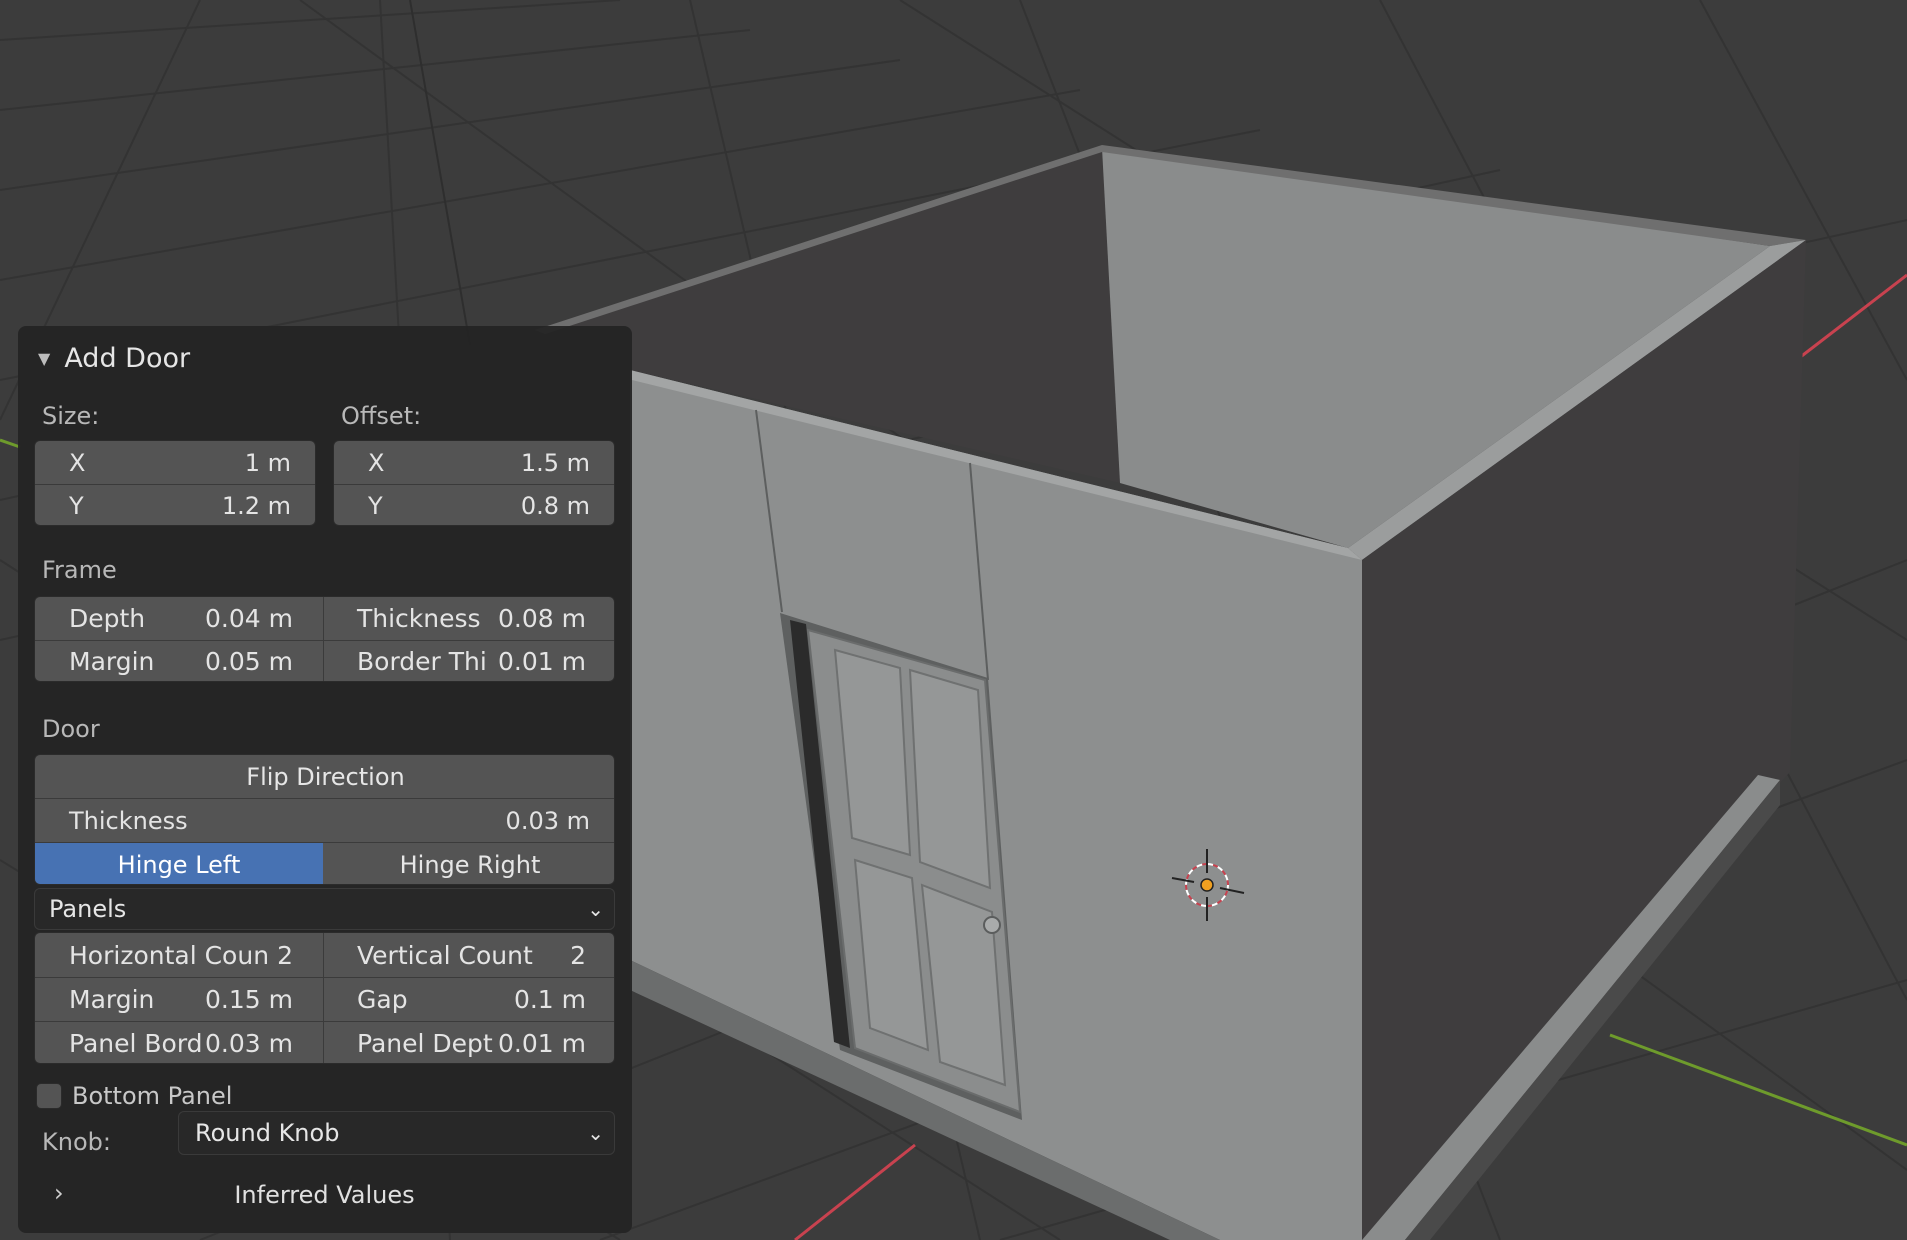 The image size is (1907, 1240). What do you see at coordinates (542, 618) in the screenshot?
I see `frame-thickness-value: 0.08 m` at bounding box center [542, 618].